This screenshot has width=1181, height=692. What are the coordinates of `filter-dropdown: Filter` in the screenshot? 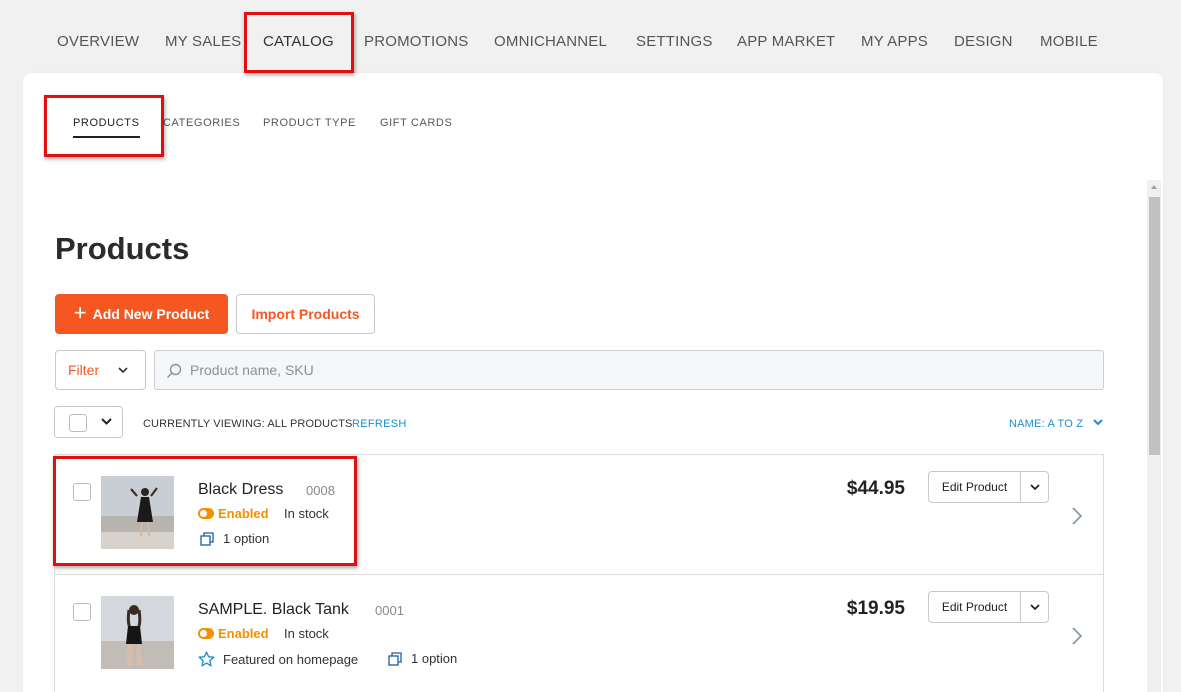 It's located at (100, 370).